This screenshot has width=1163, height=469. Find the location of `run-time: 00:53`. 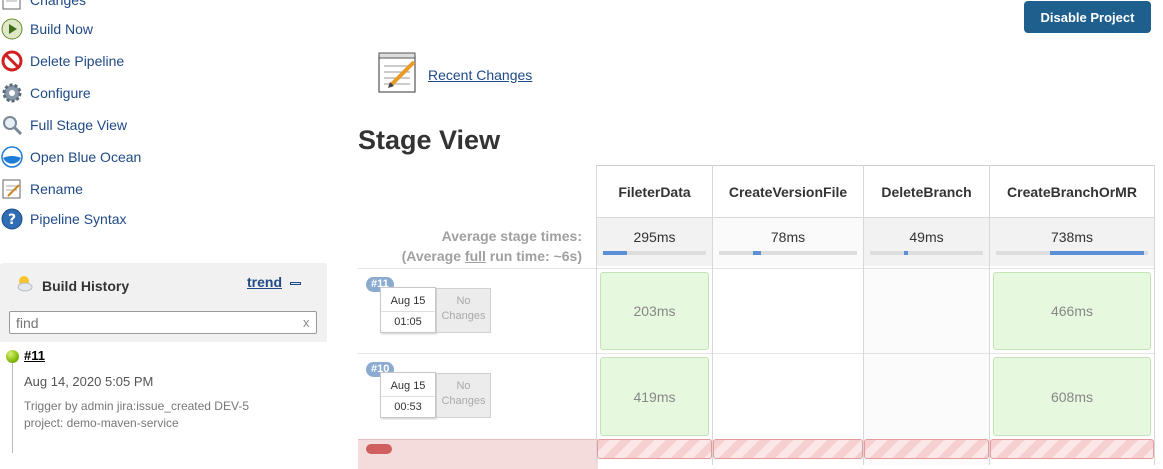

run-time: 00:53 is located at coordinates (408, 407).